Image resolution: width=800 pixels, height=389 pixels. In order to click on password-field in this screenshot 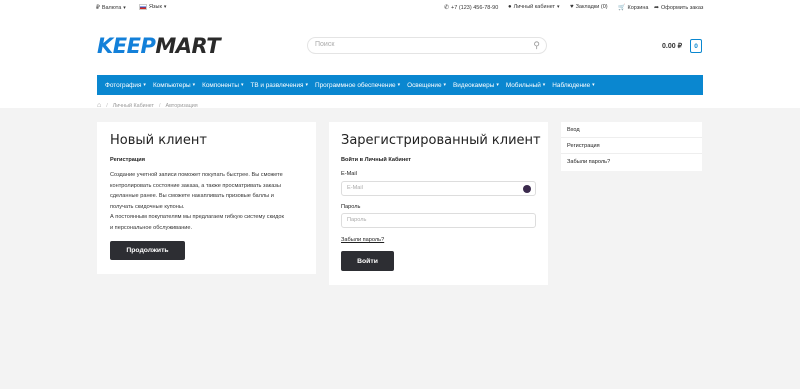, I will do `click(422, 220)`.